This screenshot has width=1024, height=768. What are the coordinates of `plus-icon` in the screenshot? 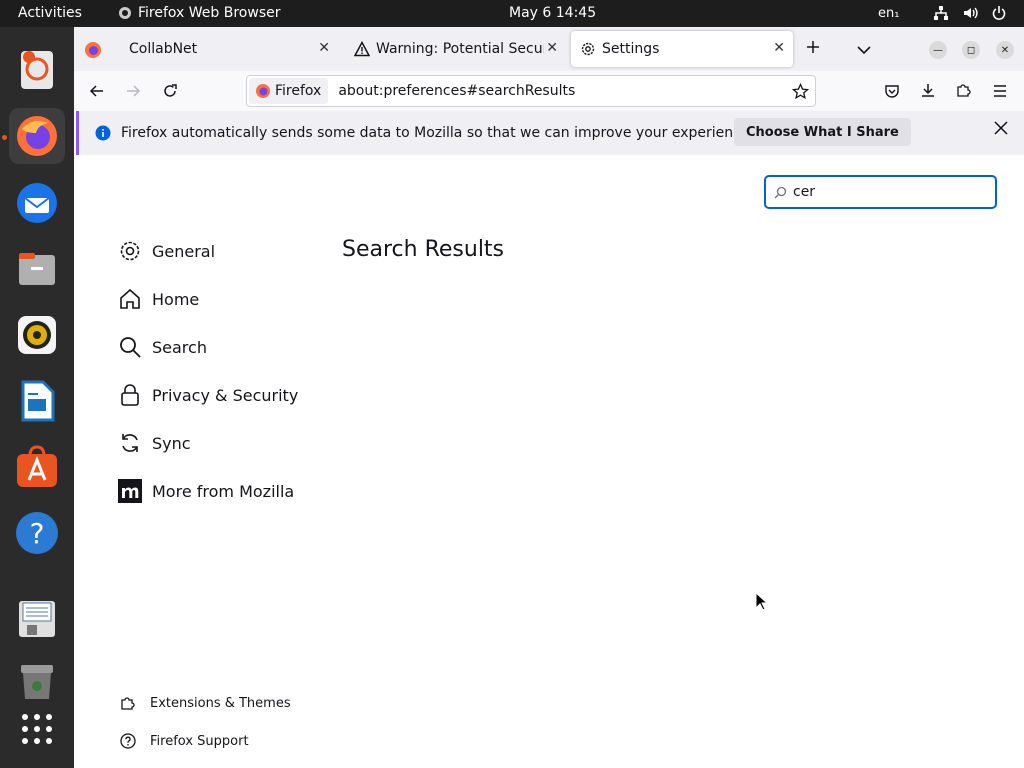 It's located at (813, 47).